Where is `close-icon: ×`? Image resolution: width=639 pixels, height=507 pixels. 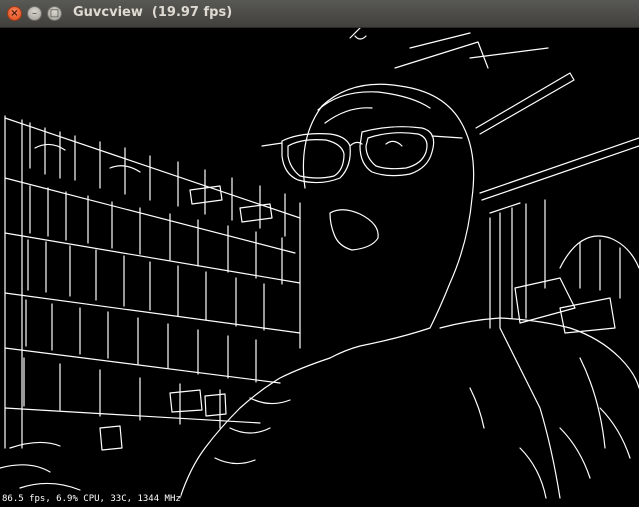
close-icon: × is located at coordinates (14, 13).